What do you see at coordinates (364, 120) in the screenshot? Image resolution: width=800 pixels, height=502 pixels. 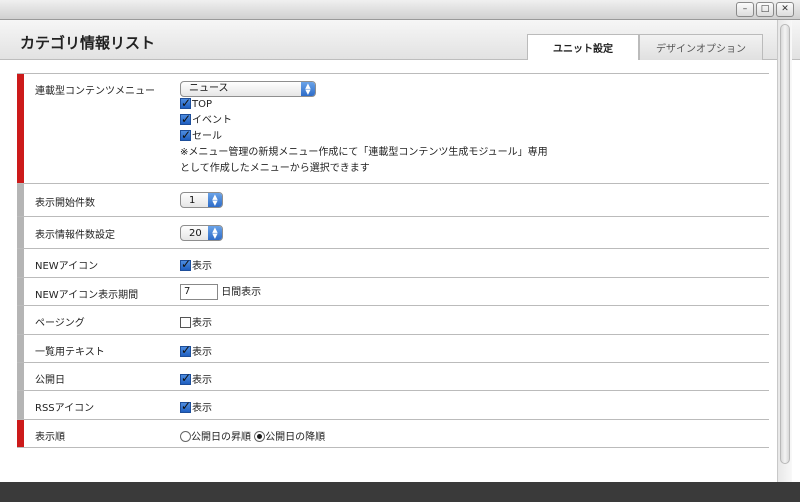 I see `menu-option-event: イベント` at bounding box center [364, 120].